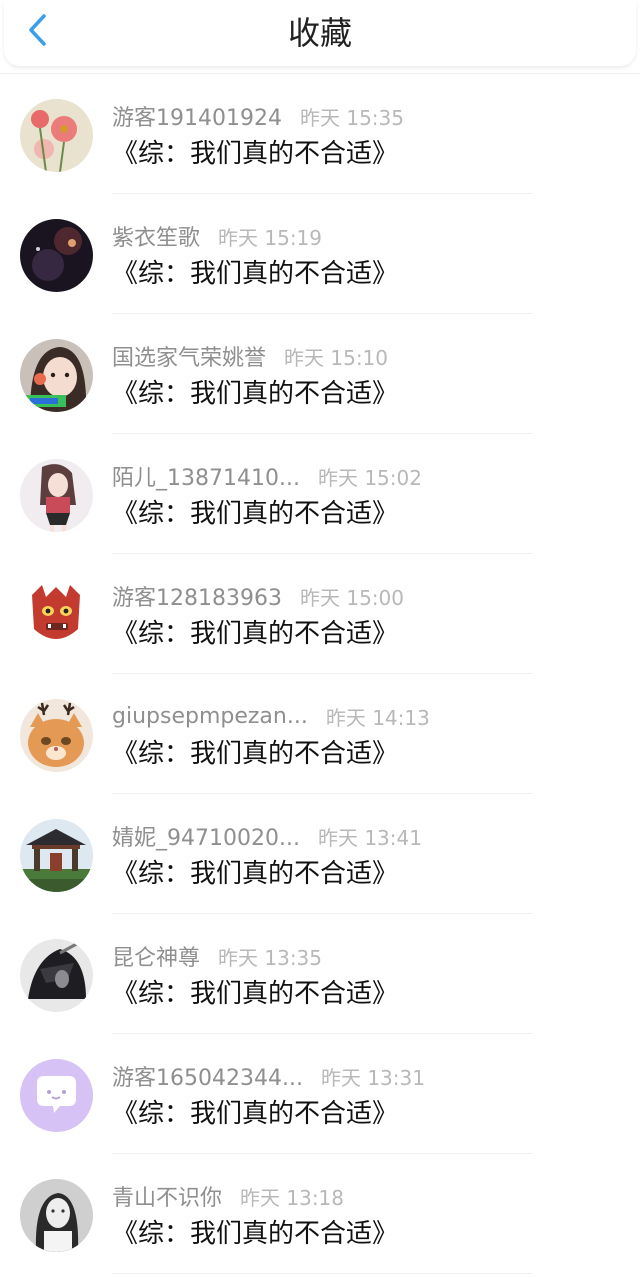 The height and width of the screenshot is (1278, 640). Describe the element at coordinates (270, 237) in the screenshot. I see `timestamp: 昨天 15:19` at that location.